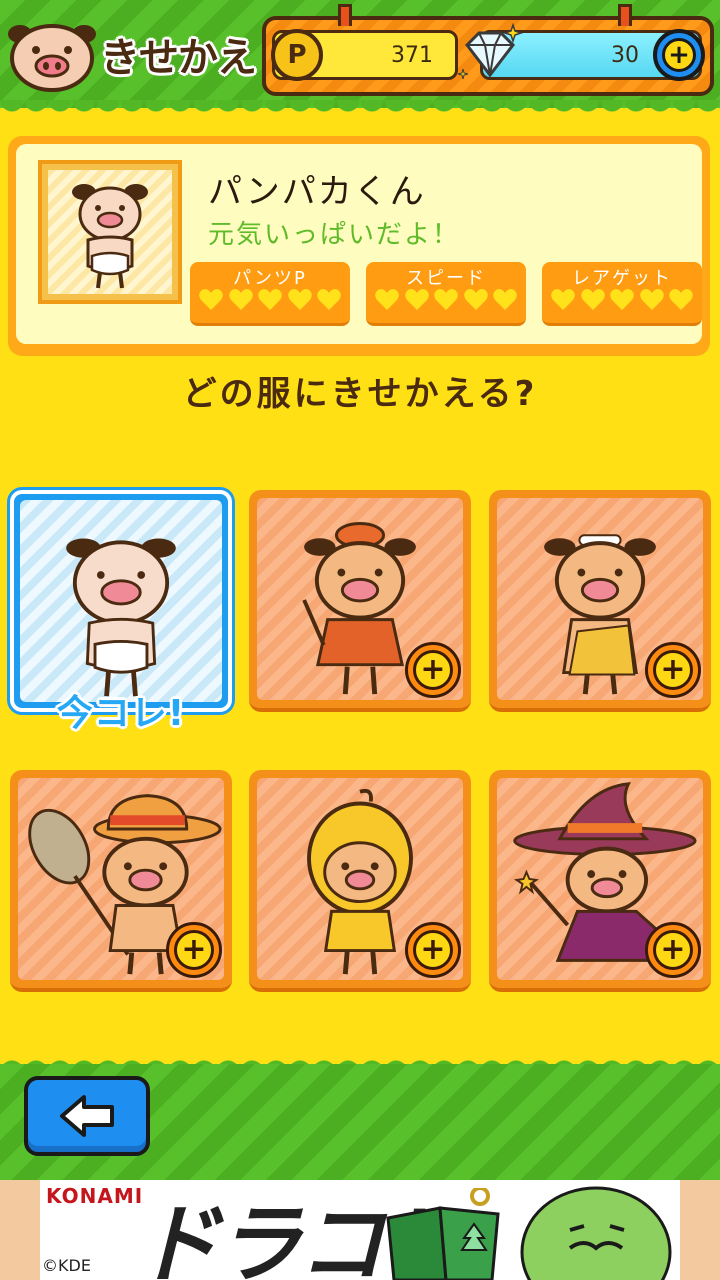 The width and height of the screenshot is (720, 1280). I want to click on hanger-left, so click(345, 15).